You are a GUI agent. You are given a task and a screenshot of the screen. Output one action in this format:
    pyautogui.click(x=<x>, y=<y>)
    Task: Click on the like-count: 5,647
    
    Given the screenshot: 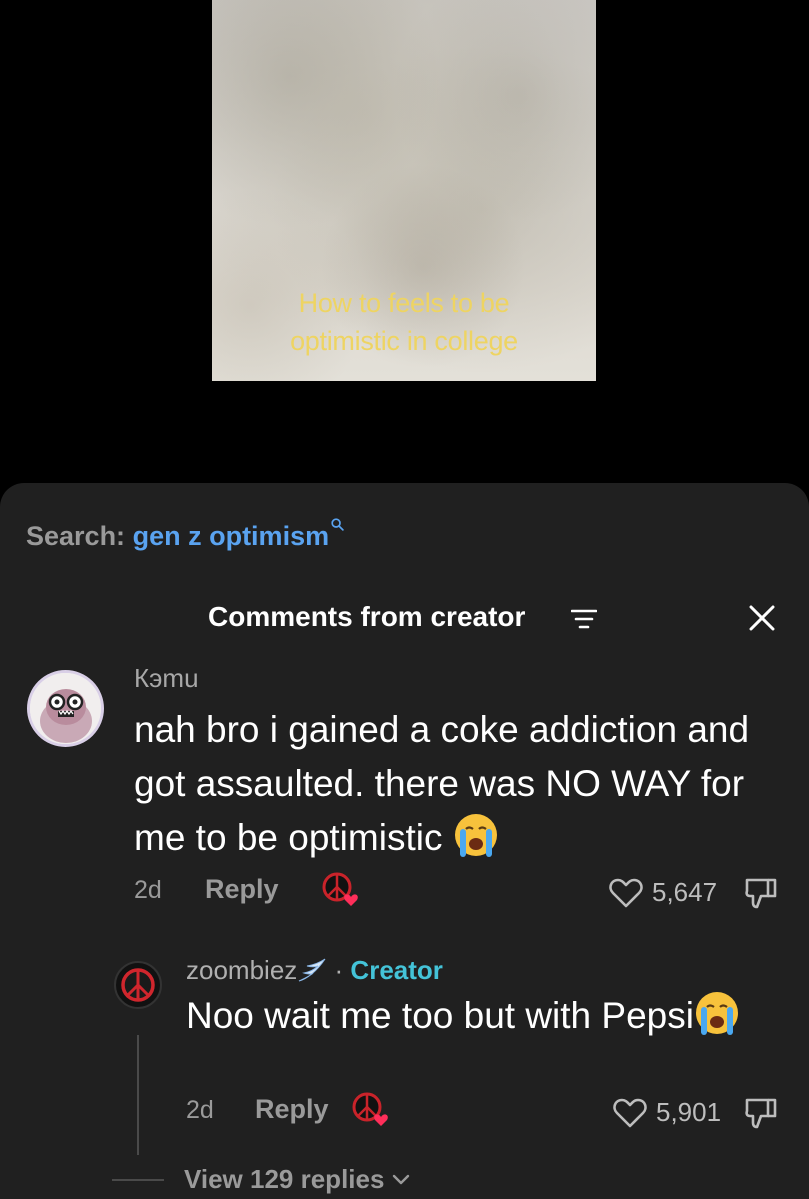 What is the action you would take?
    pyautogui.click(x=685, y=892)
    